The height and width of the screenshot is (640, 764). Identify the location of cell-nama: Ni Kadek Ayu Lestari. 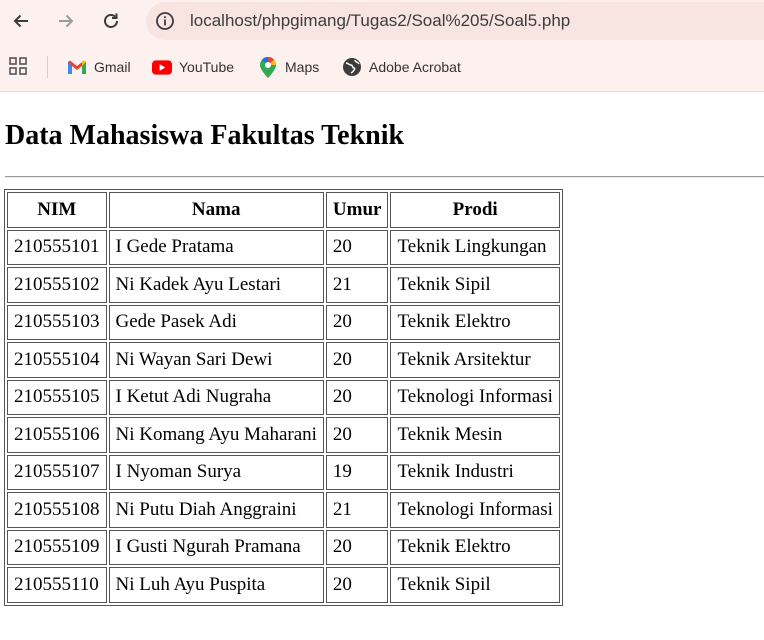
(216, 285).